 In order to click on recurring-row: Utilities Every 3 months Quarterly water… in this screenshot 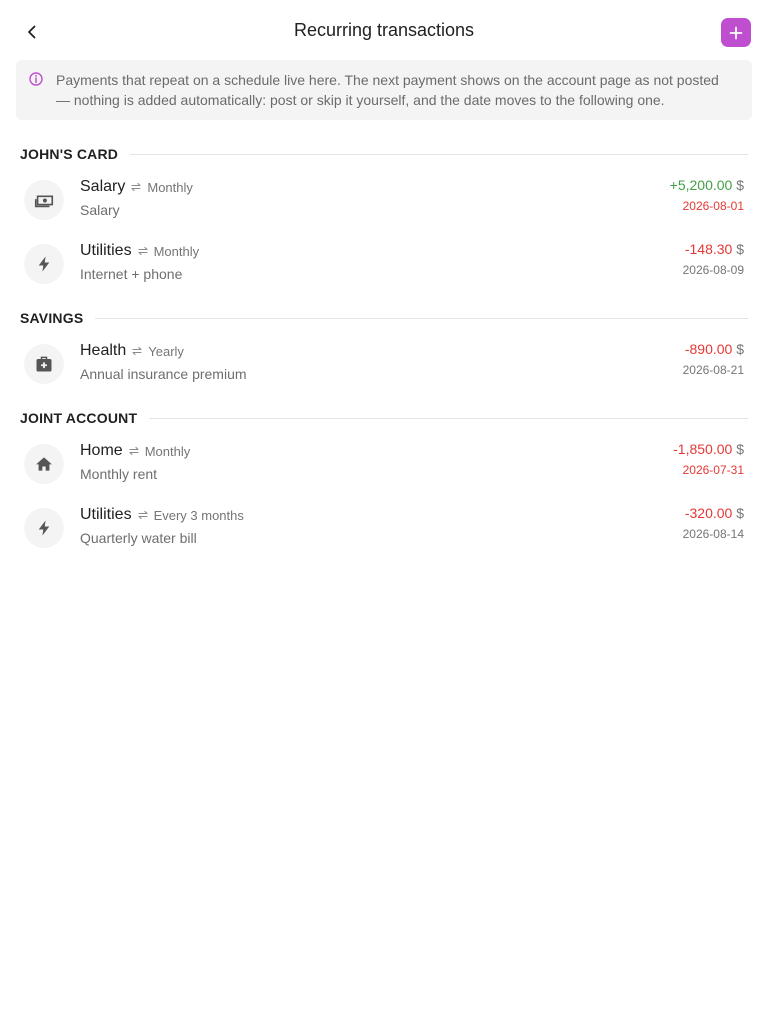, I will do `click(384, 534)`.